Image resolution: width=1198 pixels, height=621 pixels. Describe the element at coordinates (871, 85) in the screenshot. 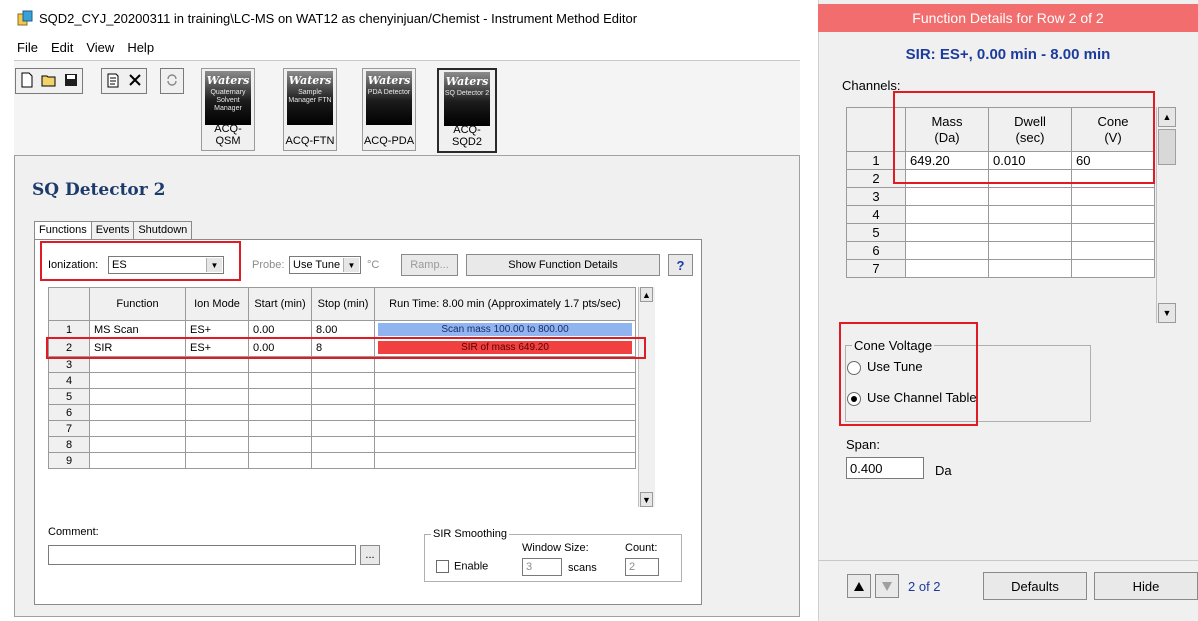

I see `channels-label: Channels:` at that location.